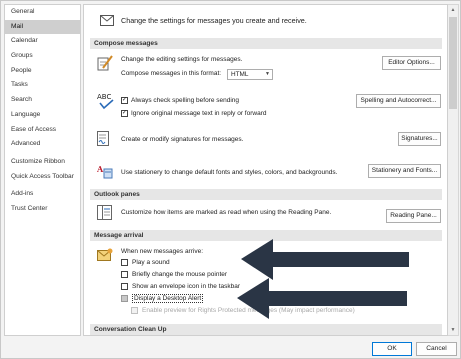  I want to click on cancel-button: Cancel, so click(436, 349).